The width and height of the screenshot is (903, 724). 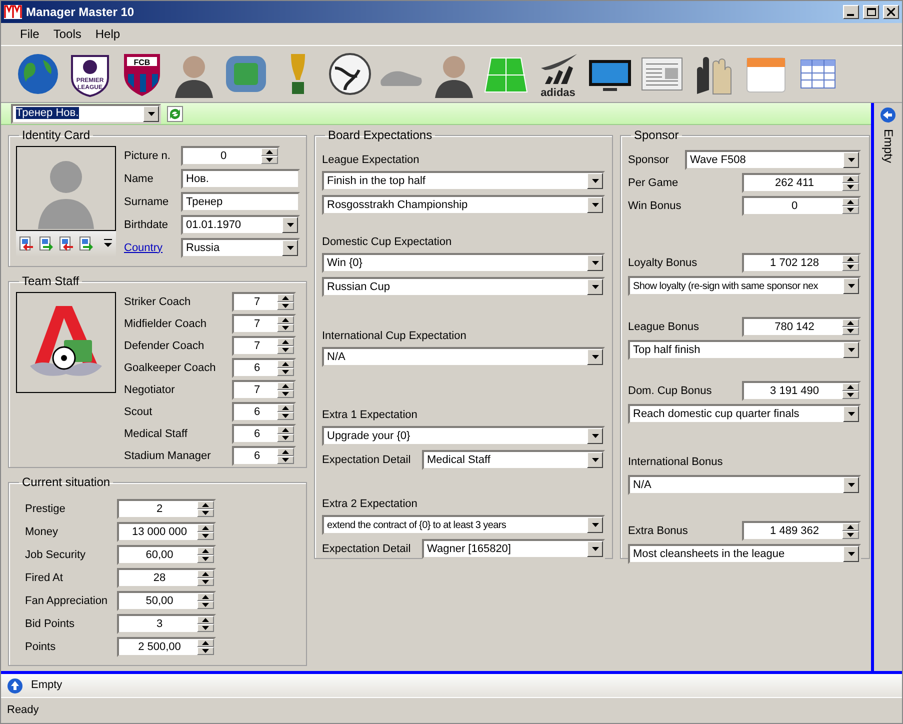 What do you see at coordinates (240, 179) in the screenshot?
I see `text-field: Нов.` at bounding box center [240, 179].